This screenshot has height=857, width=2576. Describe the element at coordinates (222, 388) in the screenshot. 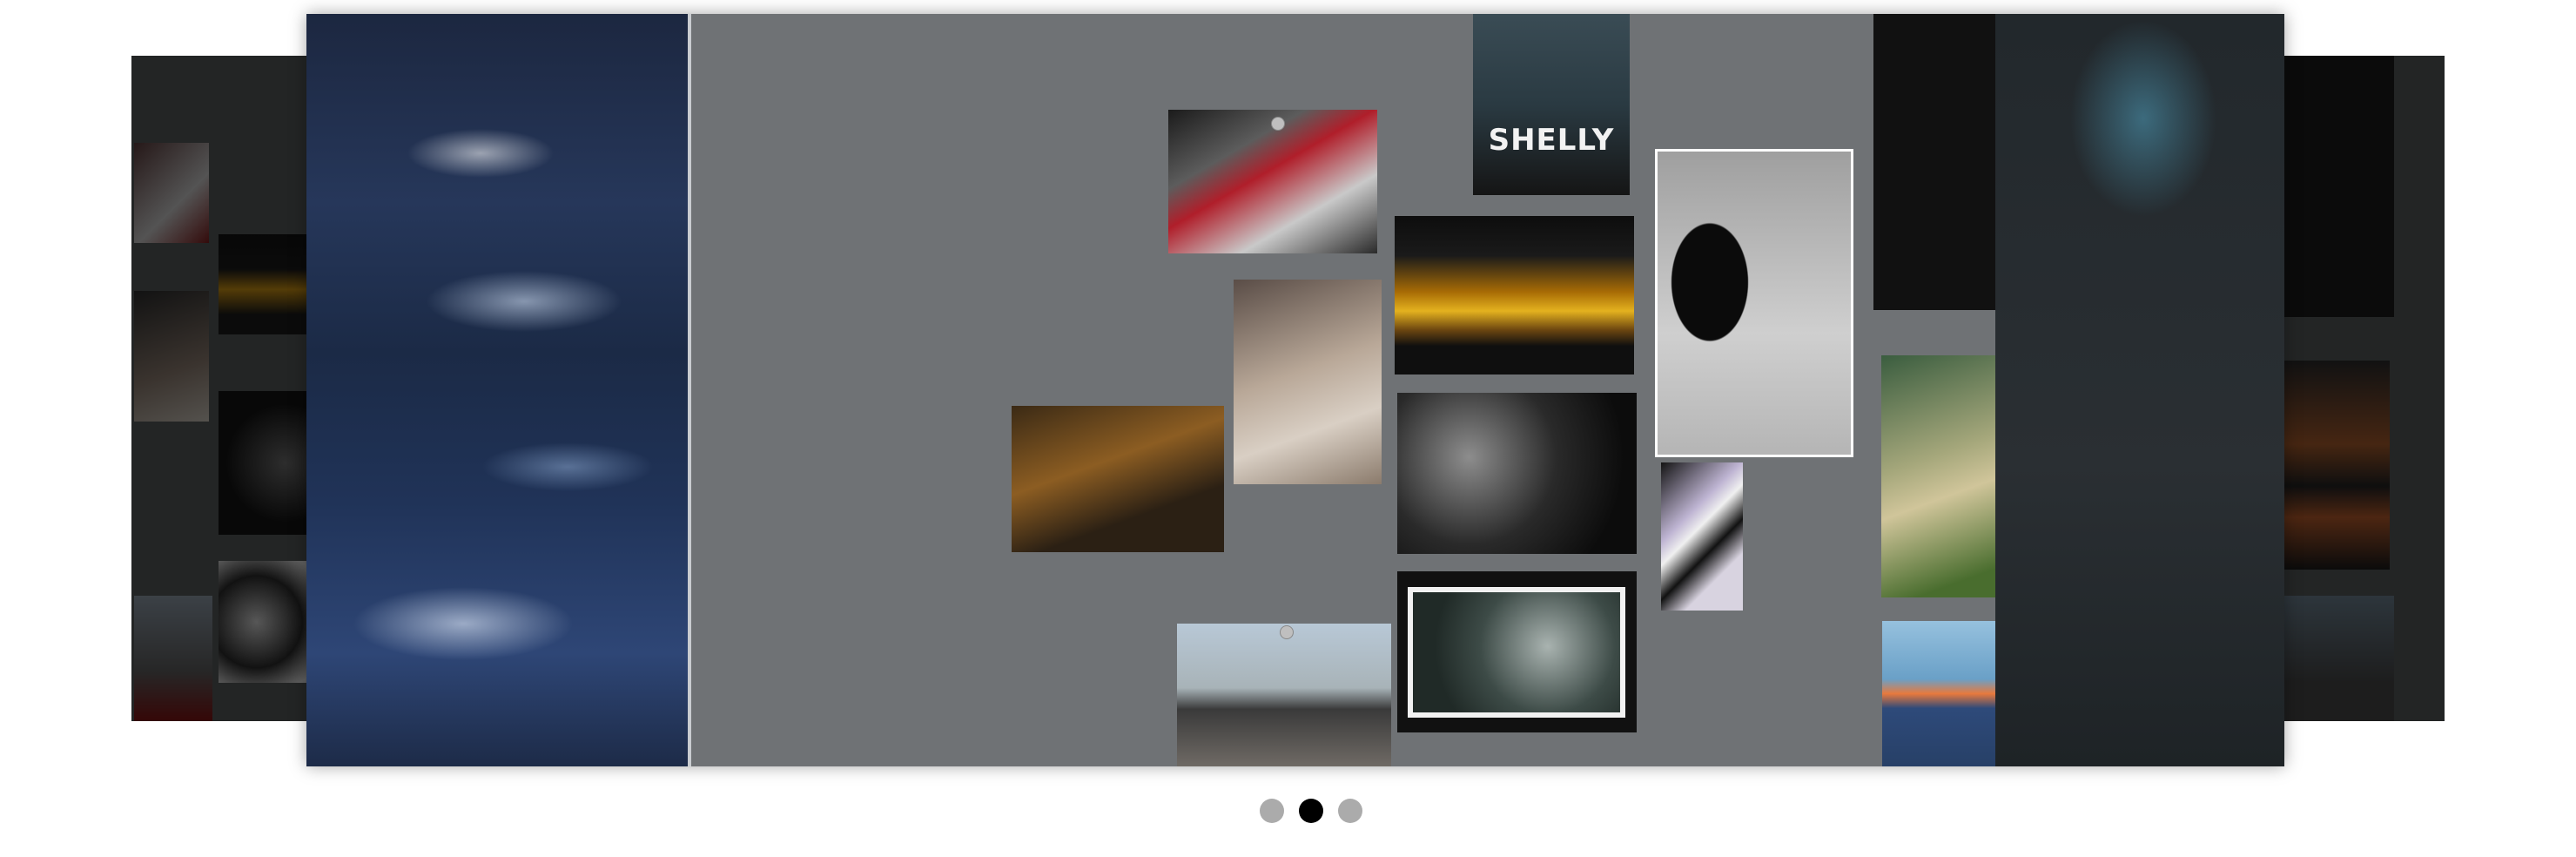

I see `carousel-slide-previous` at that location.